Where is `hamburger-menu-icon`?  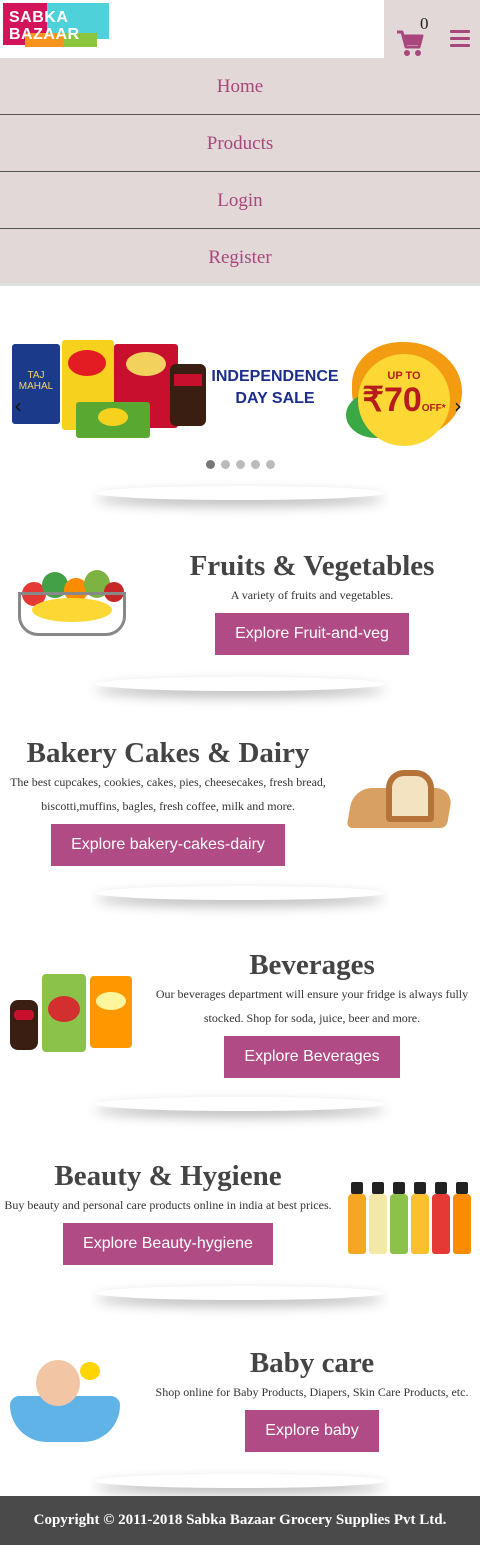
hamburger-menu-icon is located at coordinates (460, 39).